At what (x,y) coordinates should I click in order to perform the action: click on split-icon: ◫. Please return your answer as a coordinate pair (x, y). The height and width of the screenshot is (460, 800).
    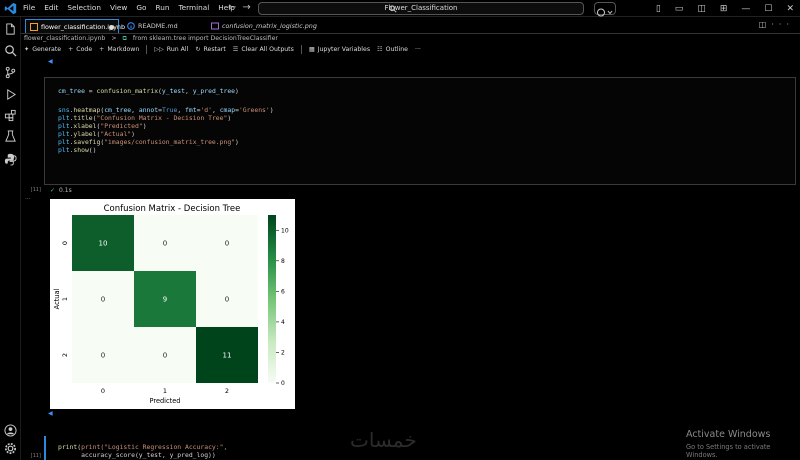
    Looking at the image, I should click on (701, 9).